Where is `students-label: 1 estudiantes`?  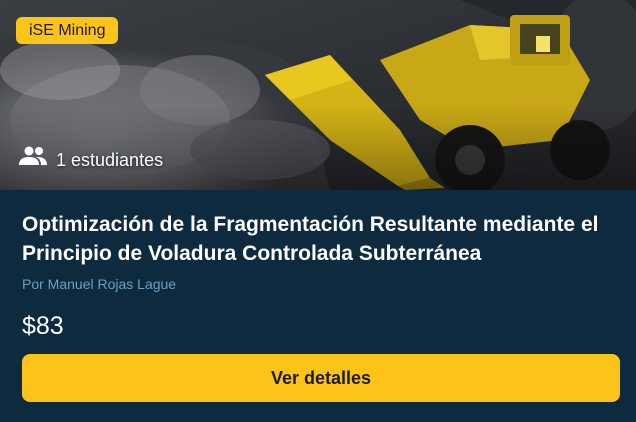 students-label: 1 estudiantes is located at coordinates (110, 159).